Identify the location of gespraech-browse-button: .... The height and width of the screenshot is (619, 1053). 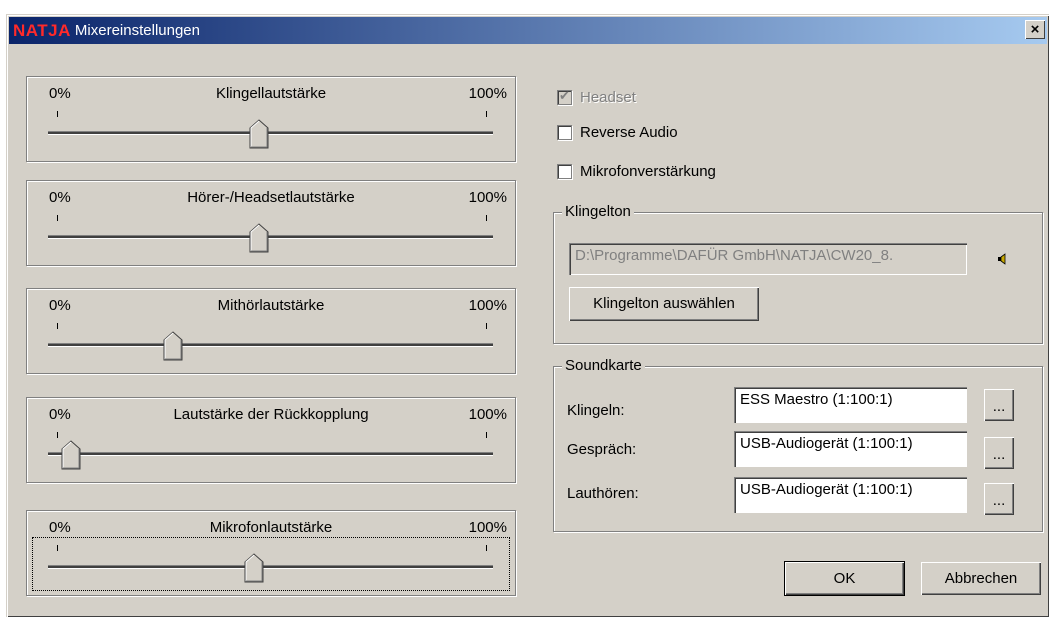
(999, 453).